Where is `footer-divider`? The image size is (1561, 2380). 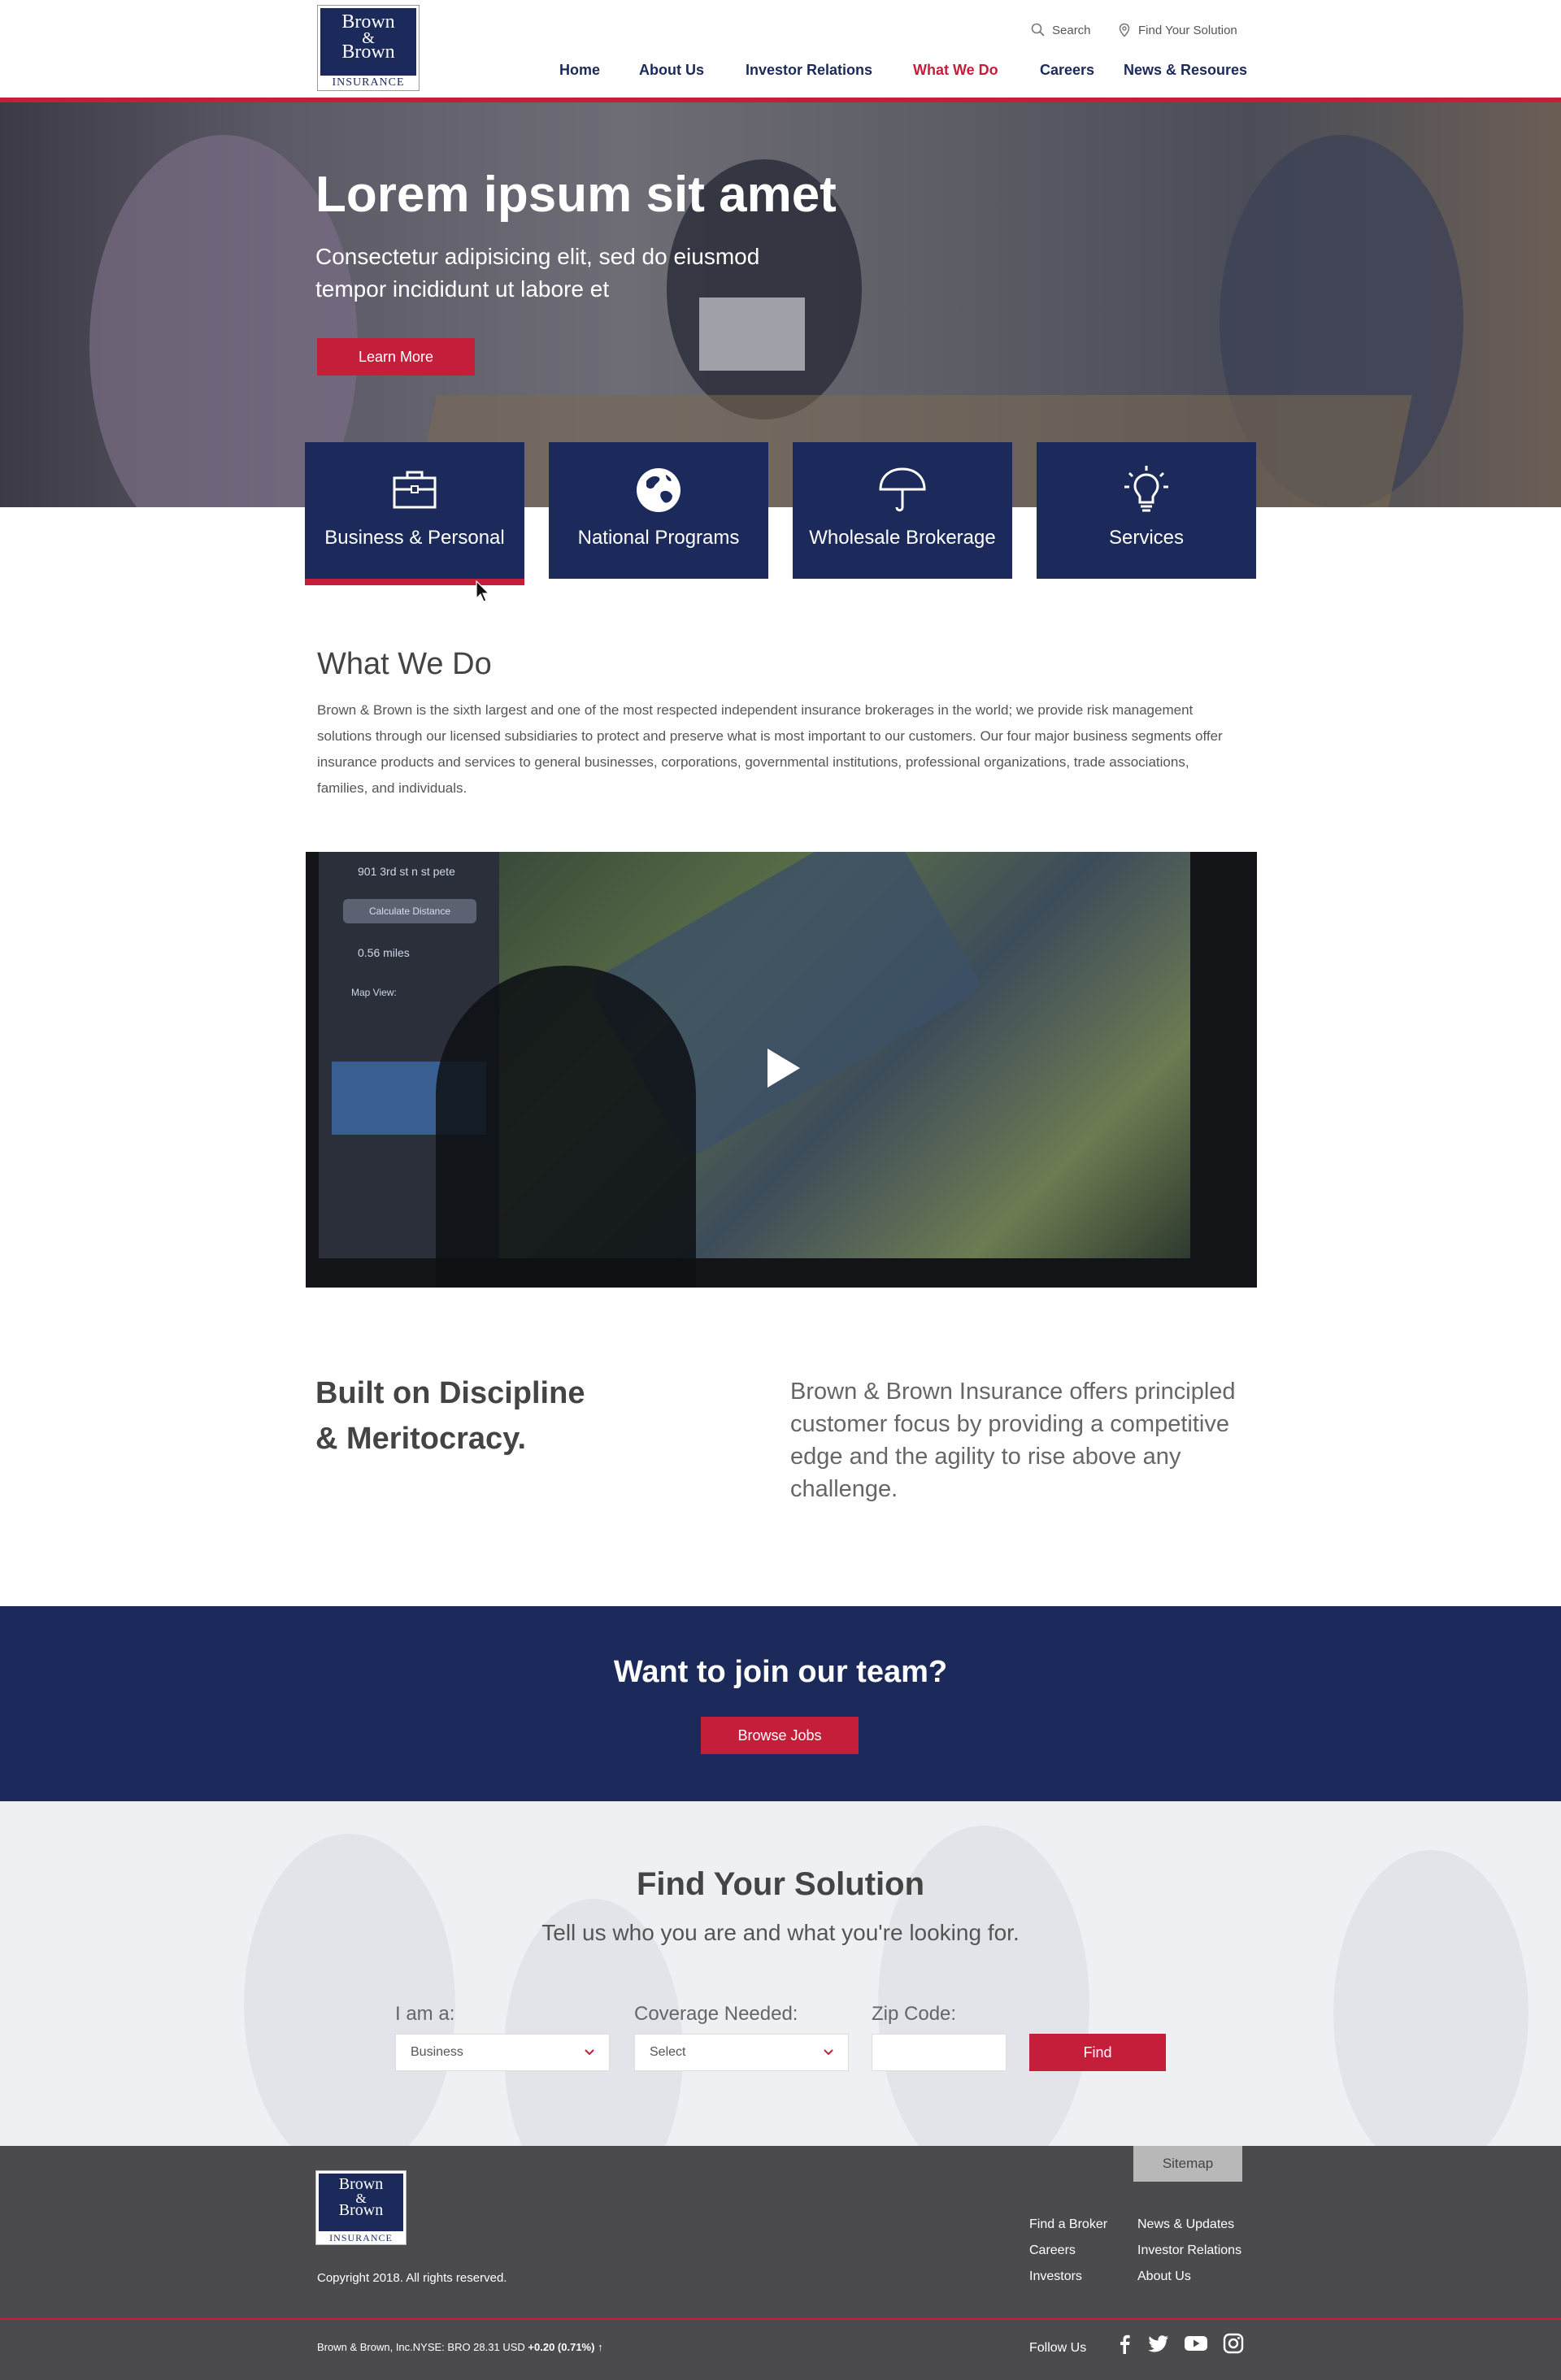 footer-divider is located at coordinates (780, 2319).